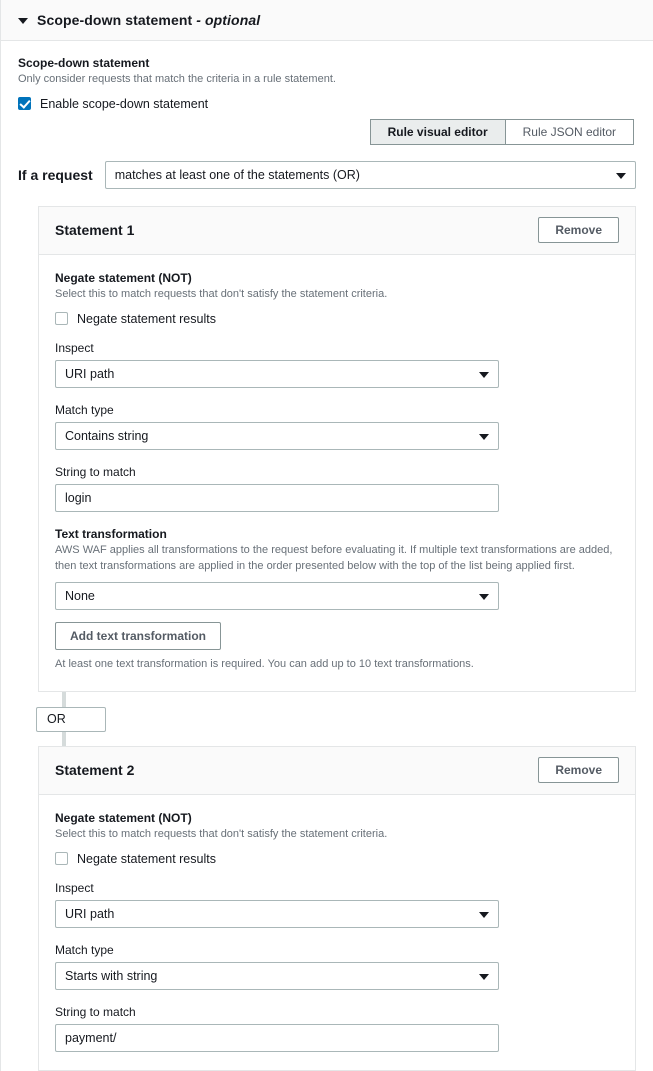 The width and height of the screenshot is (653, 1071). I want to click on tab-rule-visual-editor: Rule visual editor, so click(437, 131).